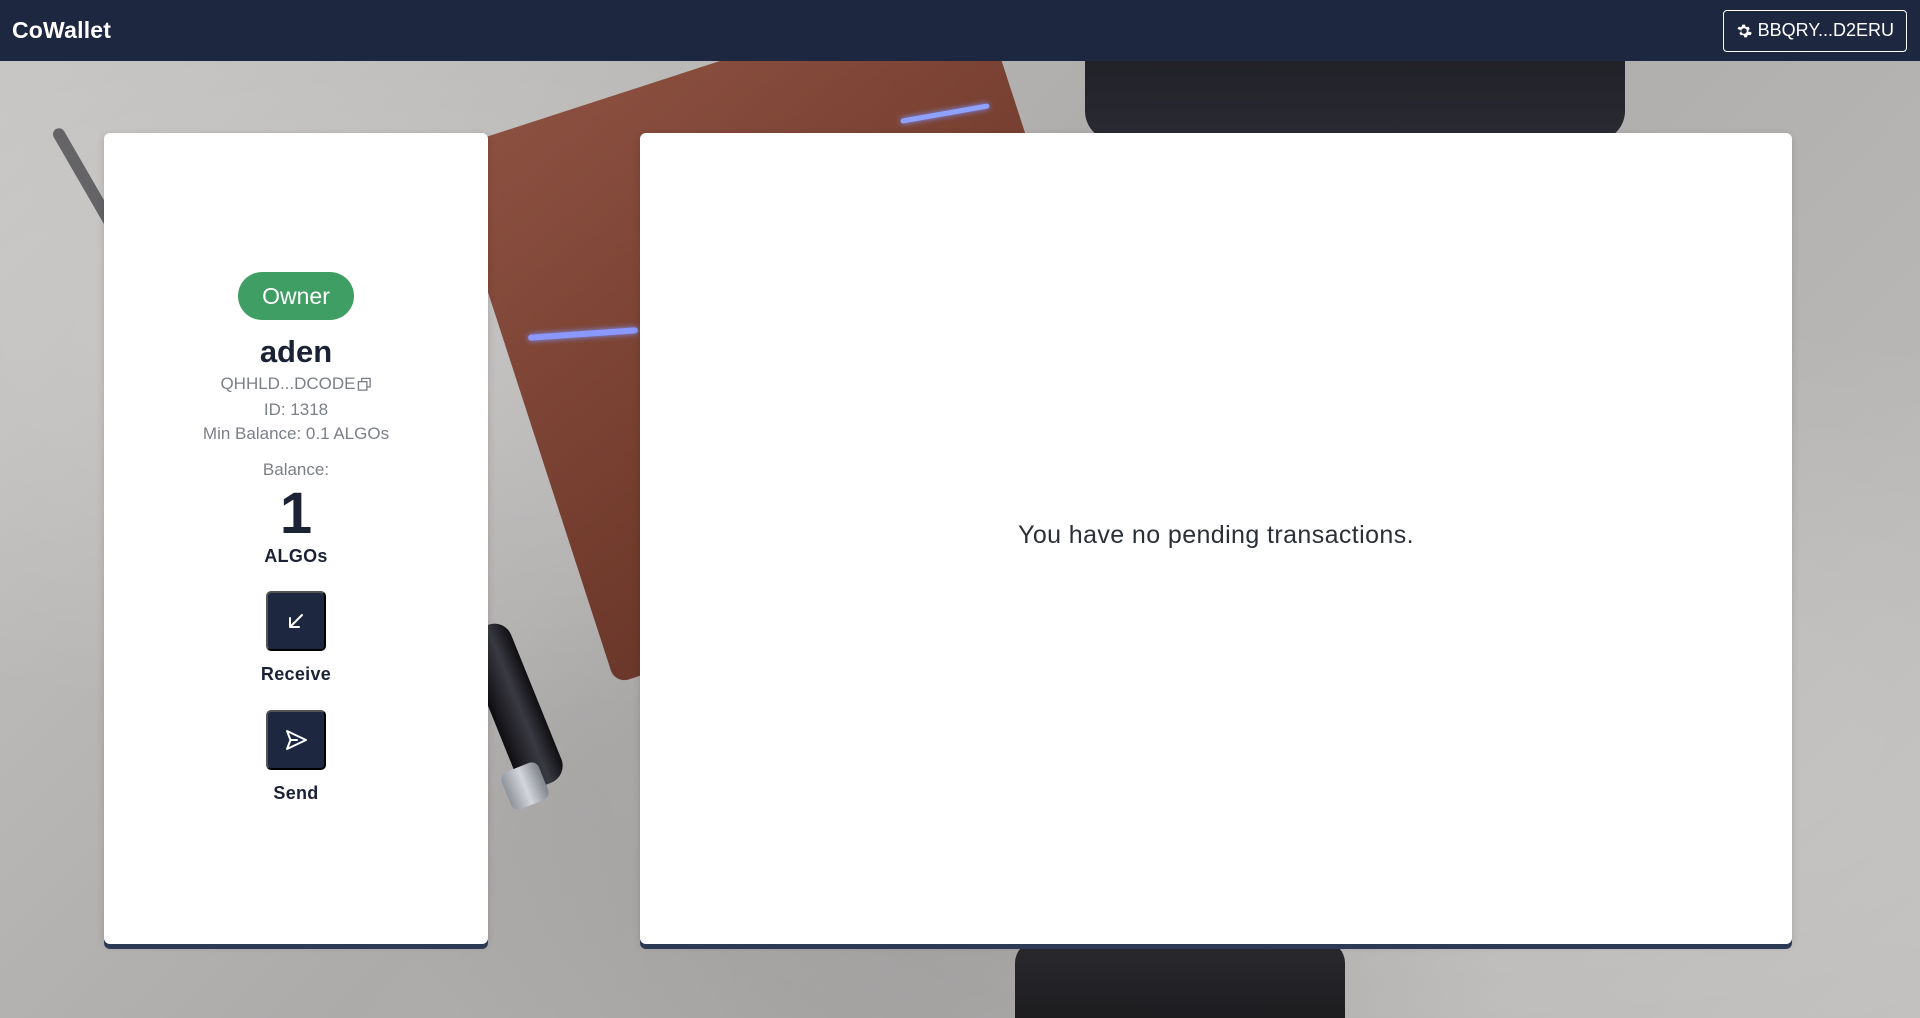 The height and width of the screenshot is (1018, 1920). I want to click on account-address-label: BBQRY...D2ERU, so click(1825, 30).